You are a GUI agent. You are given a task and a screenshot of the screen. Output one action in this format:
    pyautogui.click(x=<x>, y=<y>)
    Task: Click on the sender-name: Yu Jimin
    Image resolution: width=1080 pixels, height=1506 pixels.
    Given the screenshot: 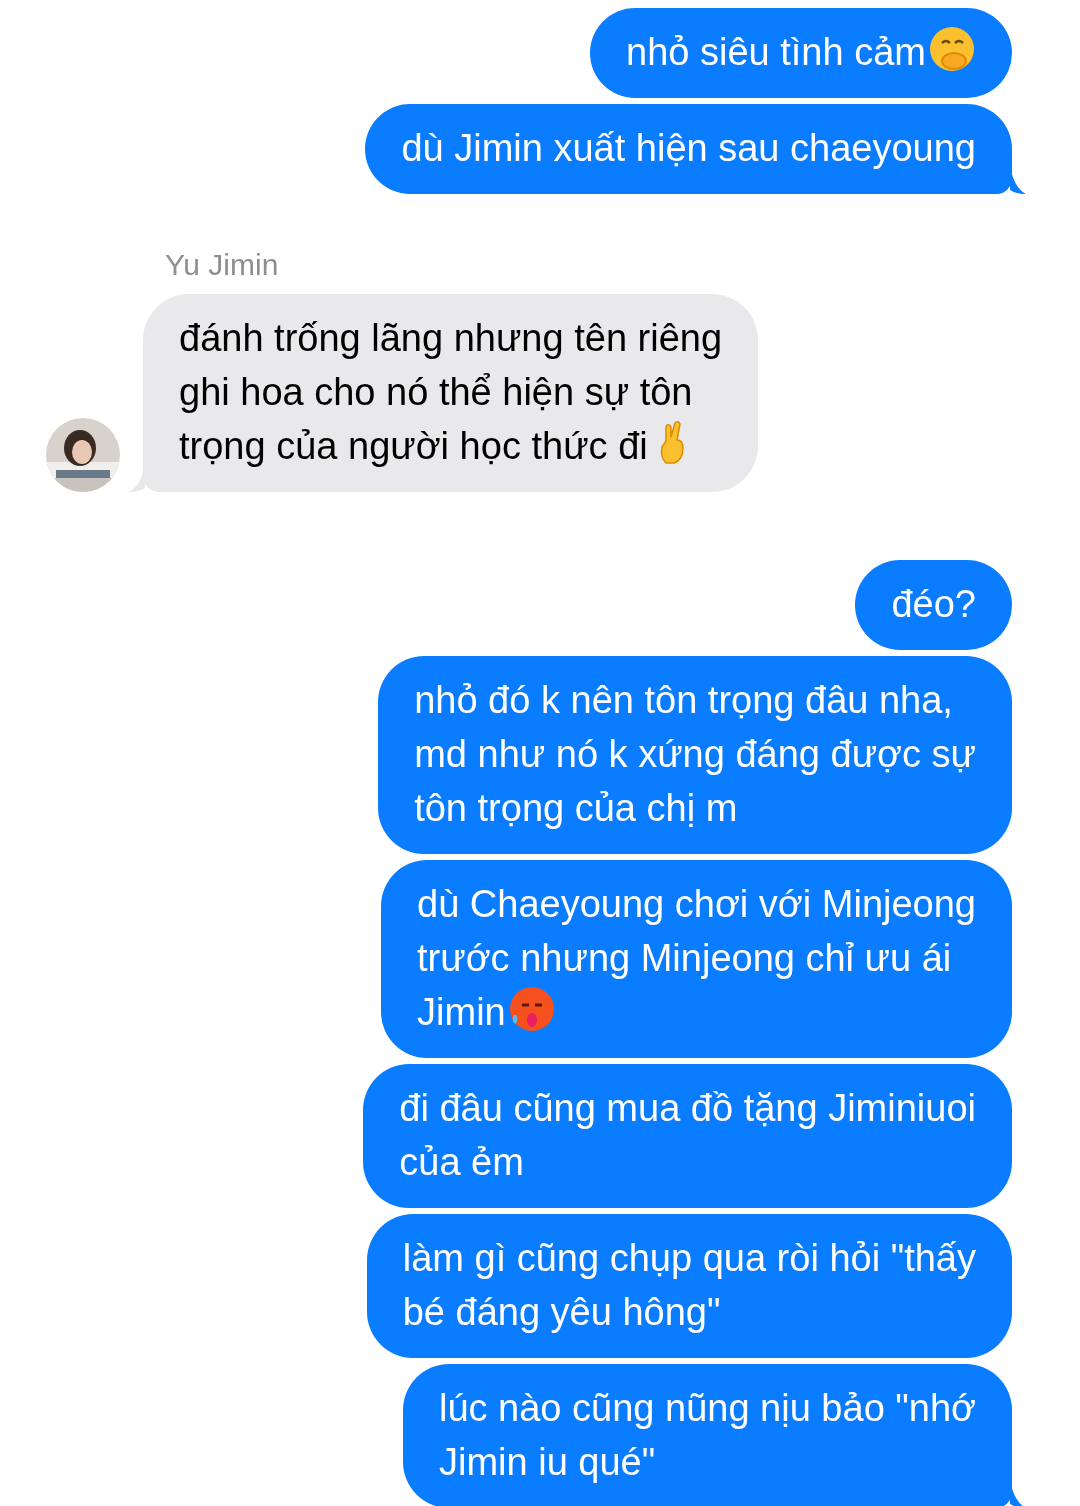 What is the action you would take?
    pyautogui.click(x=222, y=265)
    